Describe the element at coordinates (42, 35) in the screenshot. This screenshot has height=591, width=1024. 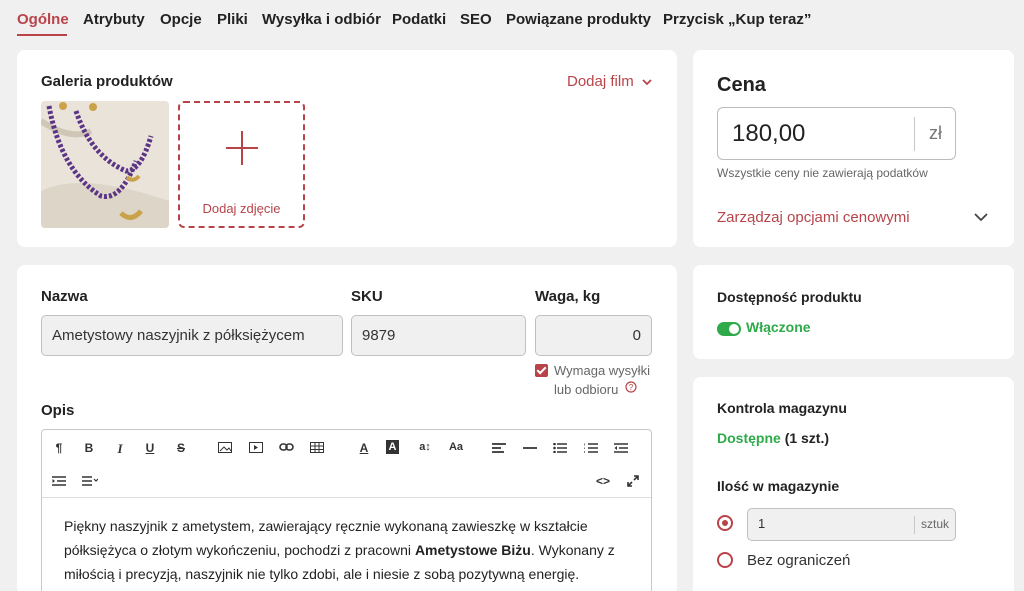
I see `active-tab-indicator` at that location.